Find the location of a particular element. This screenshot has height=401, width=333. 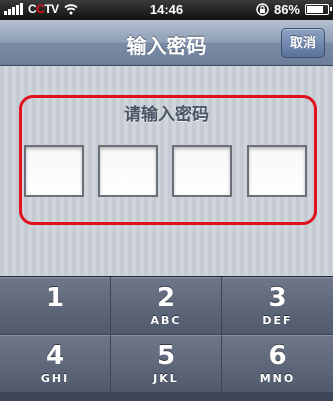

navigation-bar: 输入密码 取消 is located at coordinates (166, 43).